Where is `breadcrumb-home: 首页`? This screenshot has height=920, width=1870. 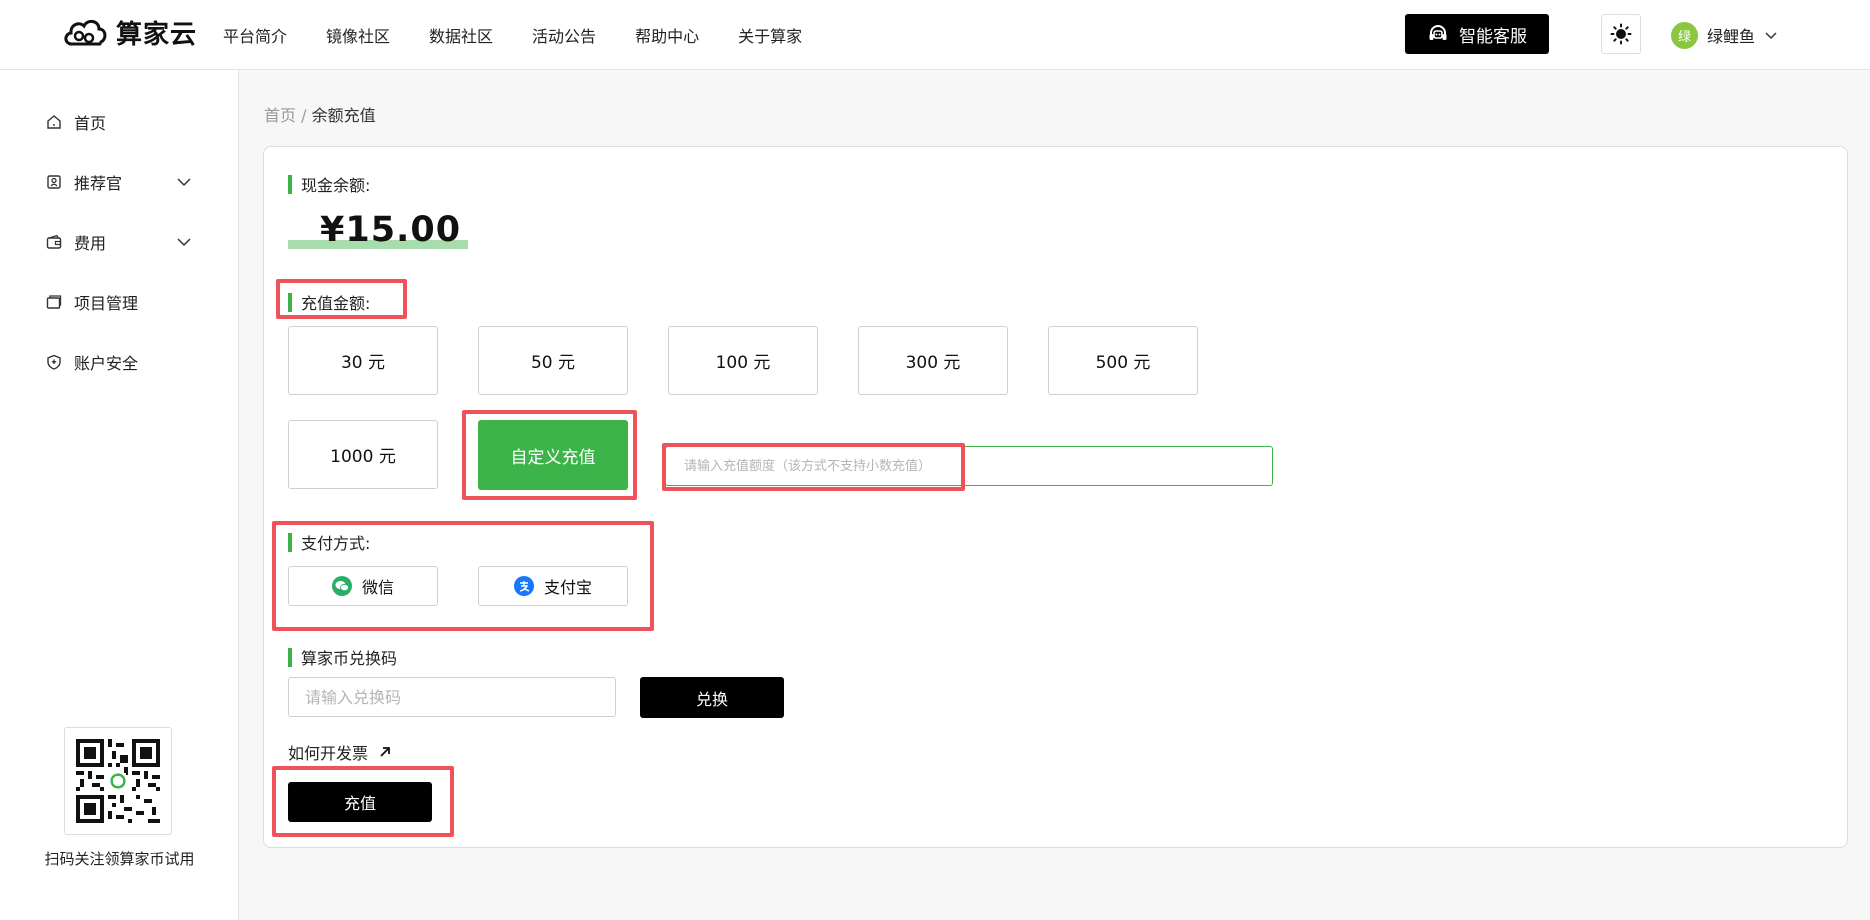 breadcrumb-home: 首页 is located at coordinates (280, 115).